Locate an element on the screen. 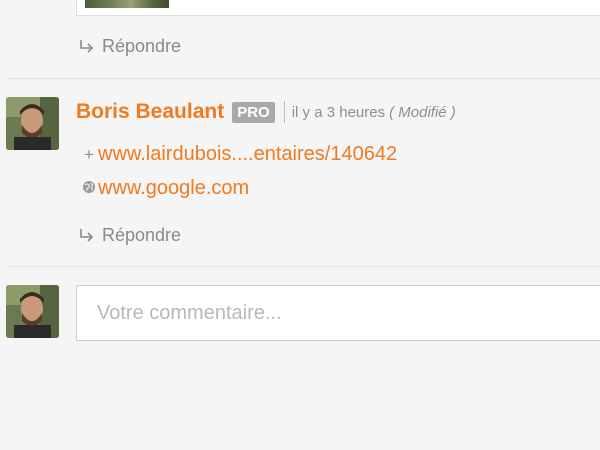  modified-label: ( Modifié ) is located at coordinates (422, 112).